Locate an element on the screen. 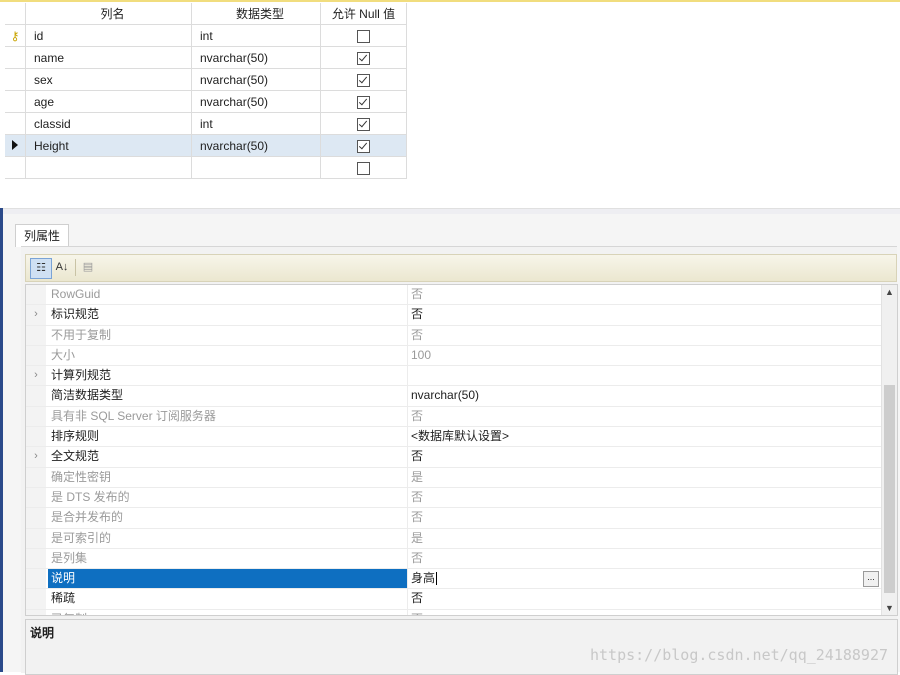 The image size is (900, 675). grid-row: Height nvarchar(50) is located at coordinates (206, 145).